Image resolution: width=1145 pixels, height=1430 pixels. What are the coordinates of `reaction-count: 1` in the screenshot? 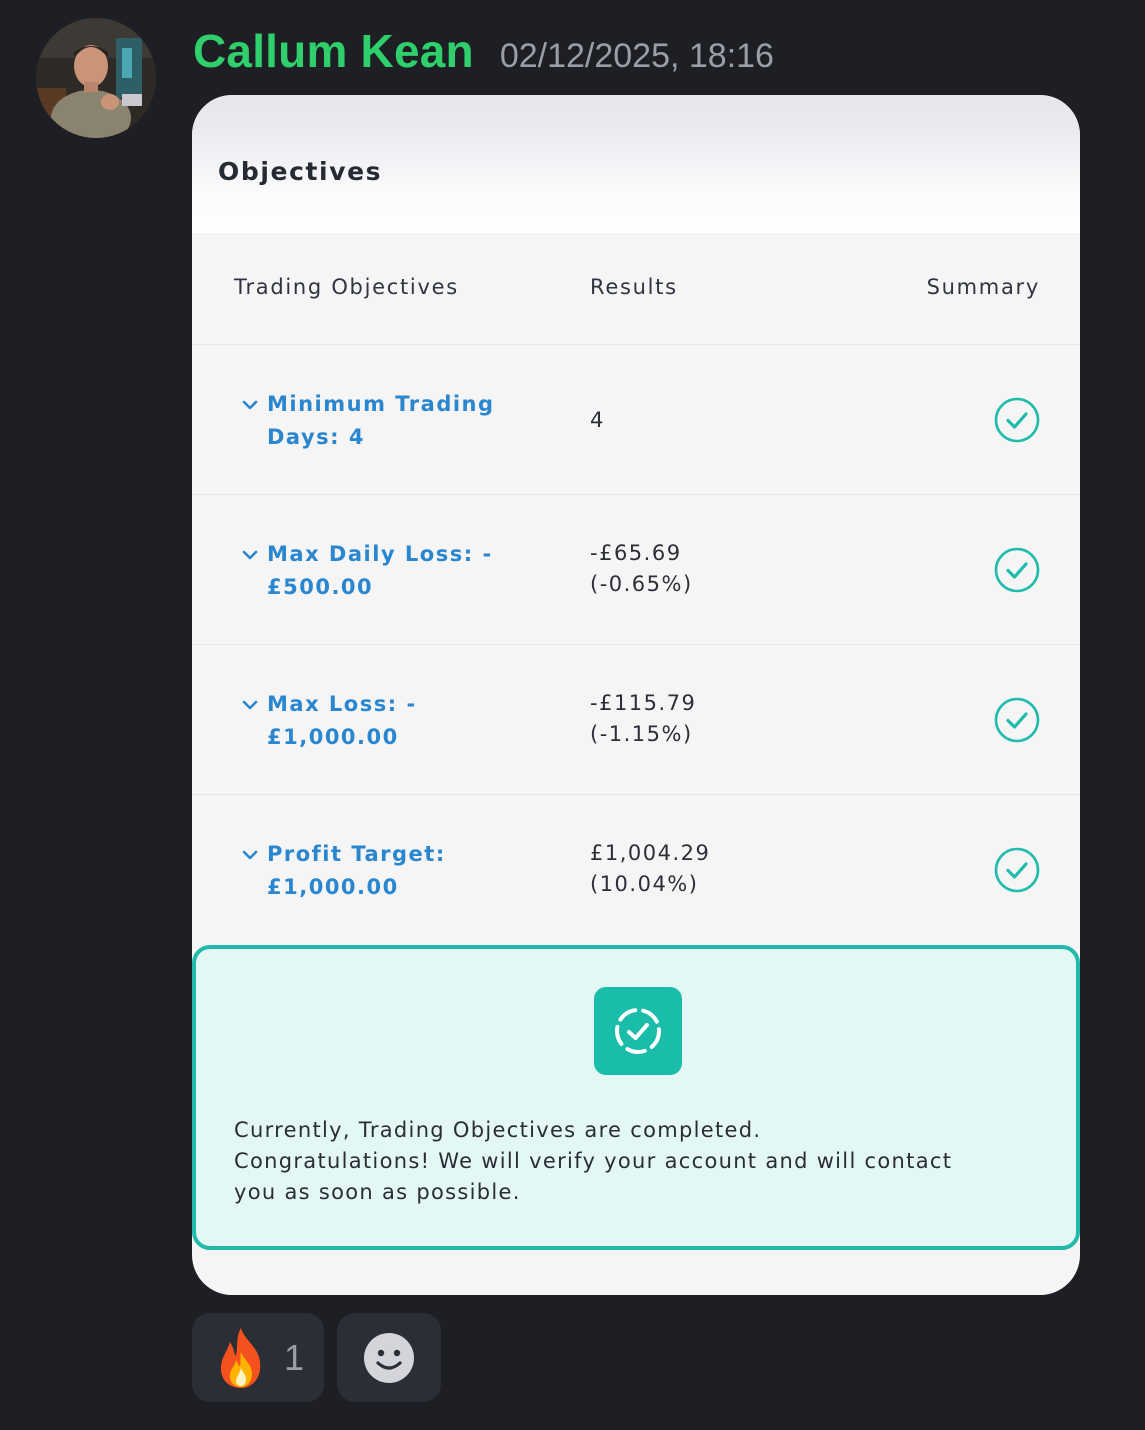 It's located at (294, 1357).